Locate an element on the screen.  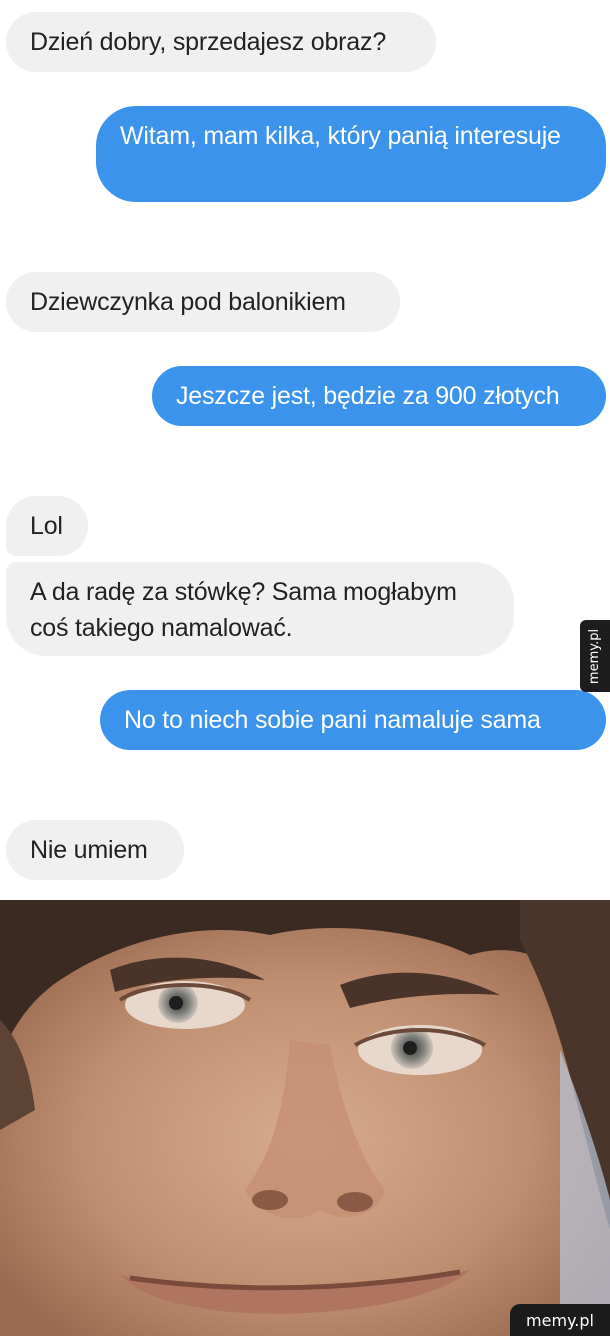
message-outgoing: Witam, mam kilka, który panią interesuje is located at coordinates (351, 154).